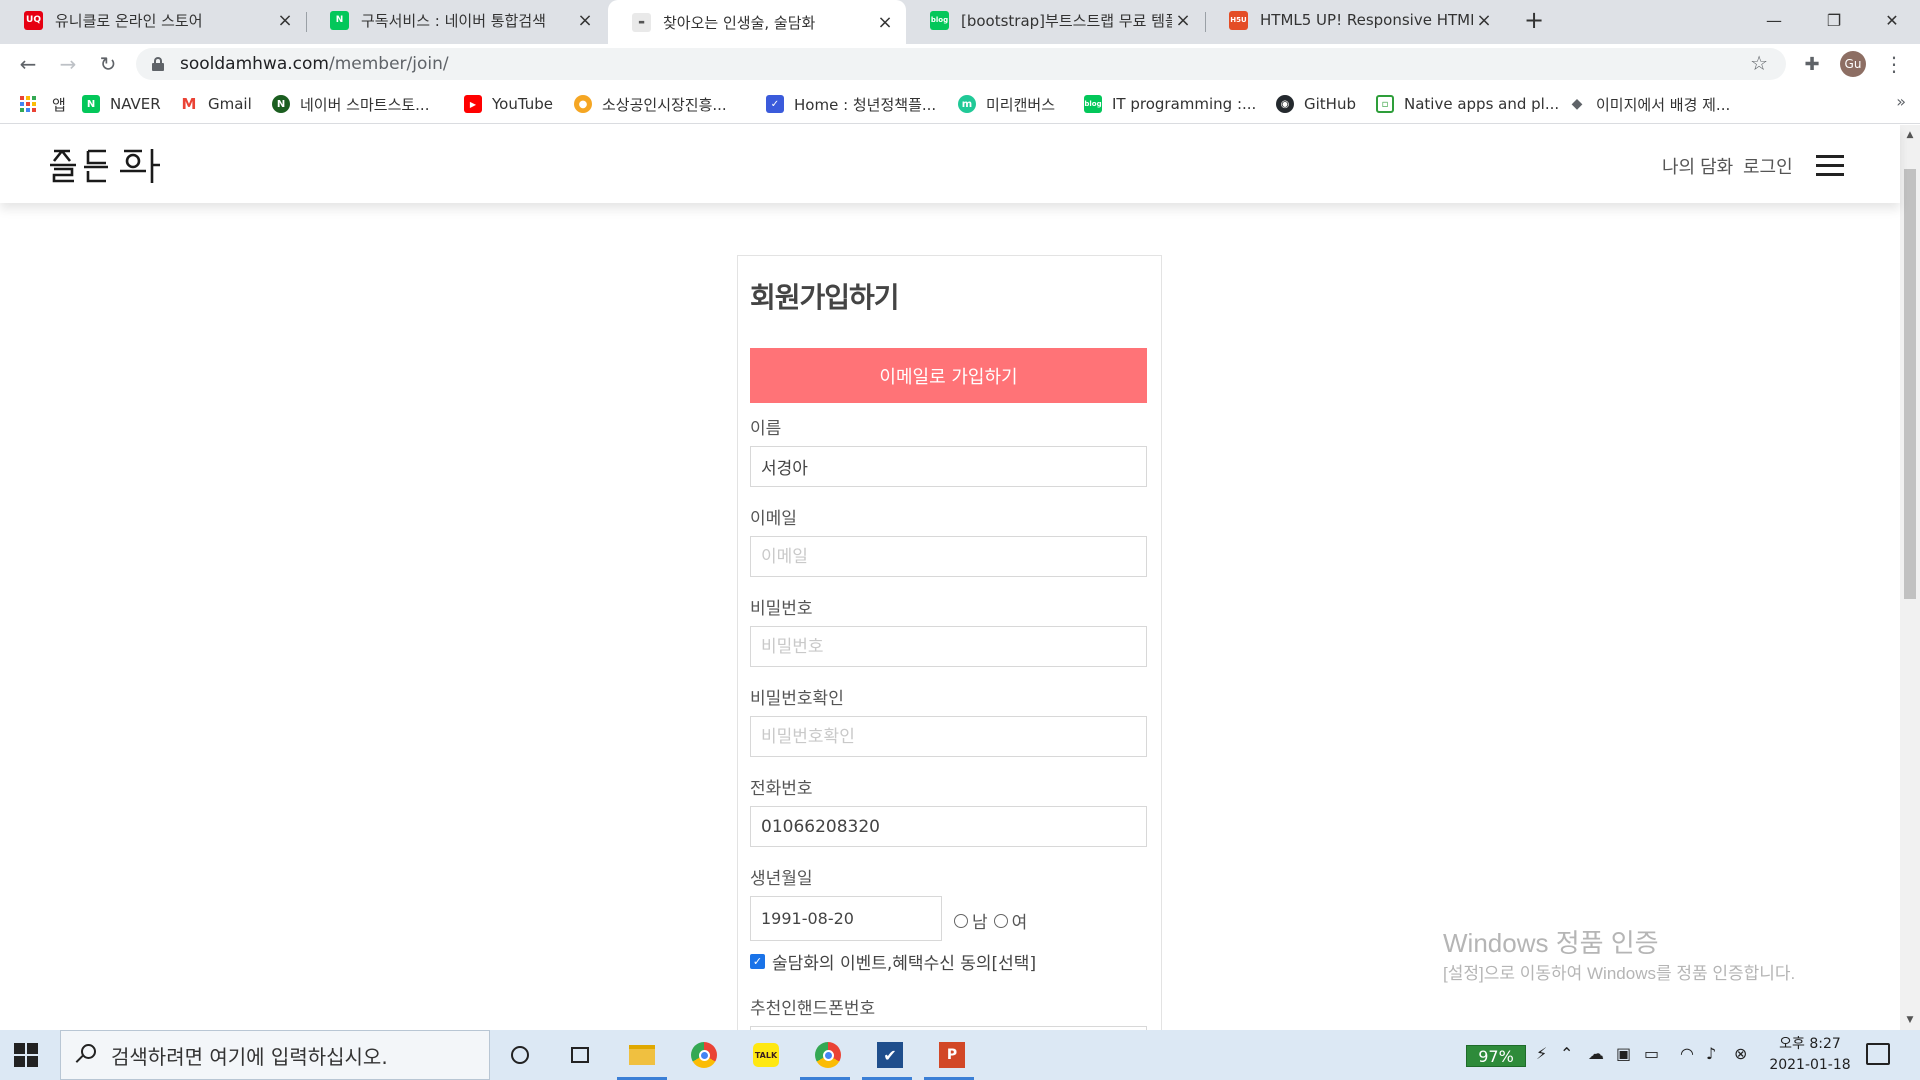  What do you see at coordinates (1066, 20) in the screenshot?
I see `tab-title: [bootstrap]부트스트랩 무료 템플` at bounding box center [1066, 20].